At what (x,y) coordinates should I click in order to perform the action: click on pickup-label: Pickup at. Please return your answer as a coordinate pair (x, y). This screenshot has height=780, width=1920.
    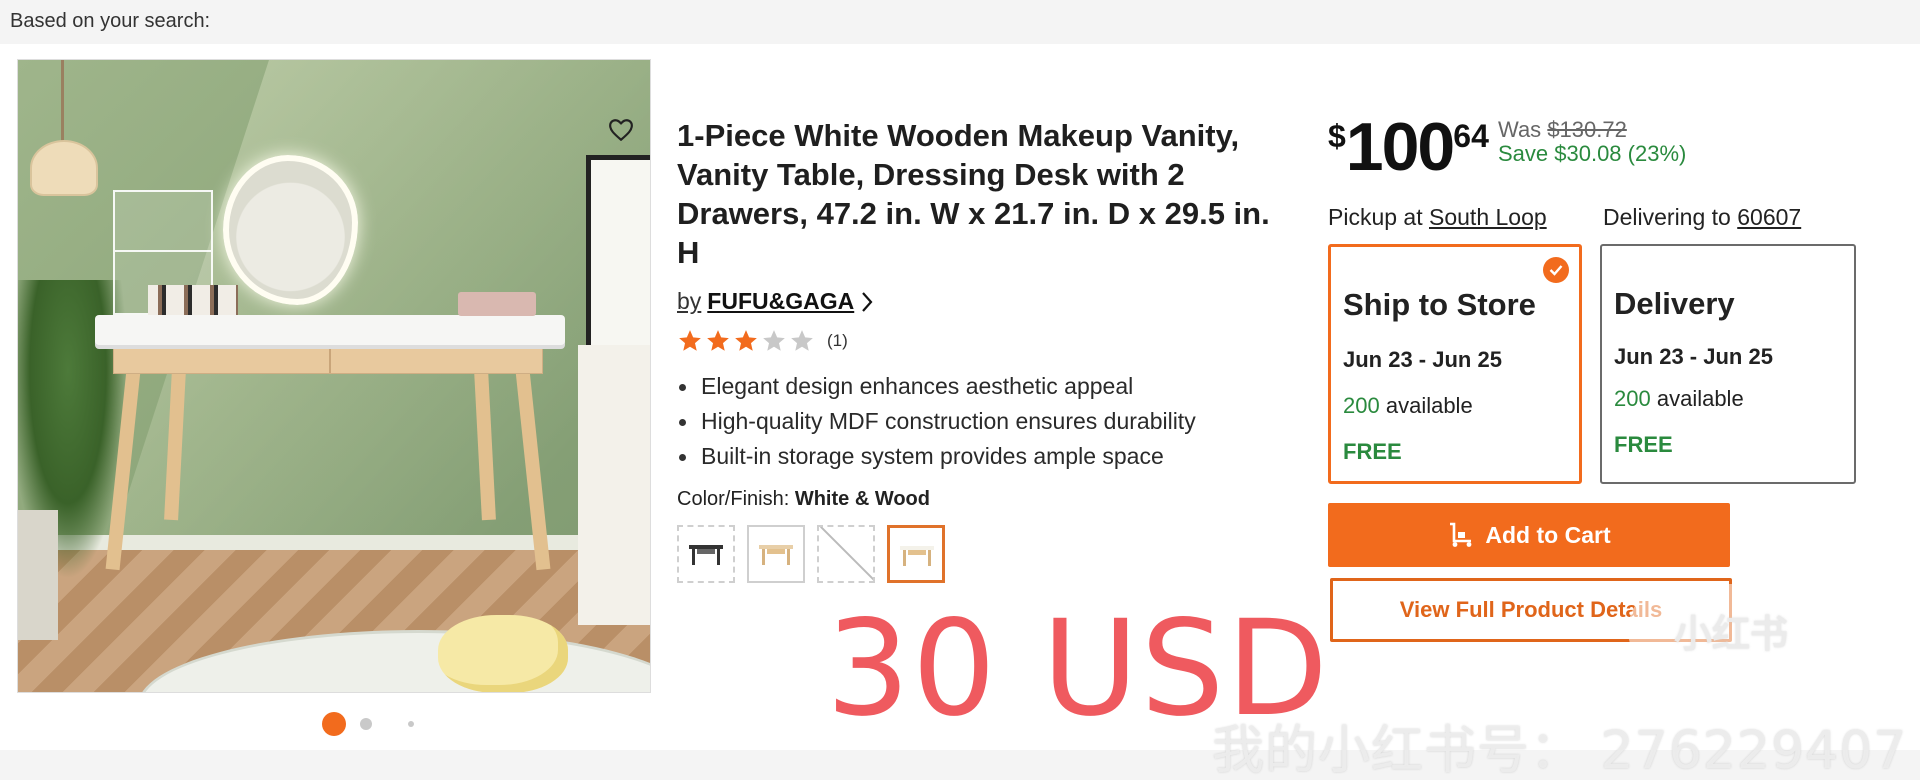
    Looking at the image, I should click on (1375, 217).